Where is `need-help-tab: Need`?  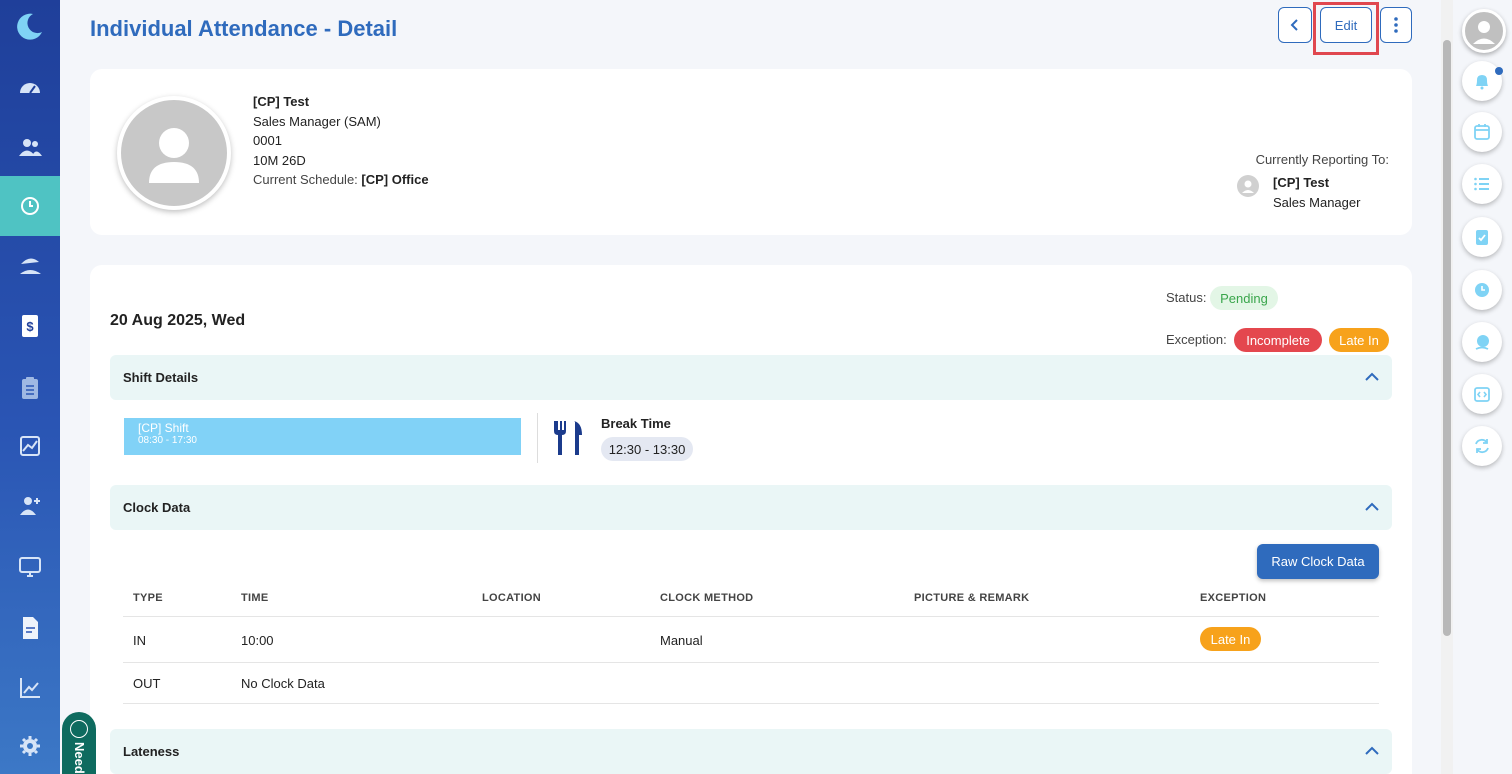 need-help-tab: Need is located at coordinates (79, 743).